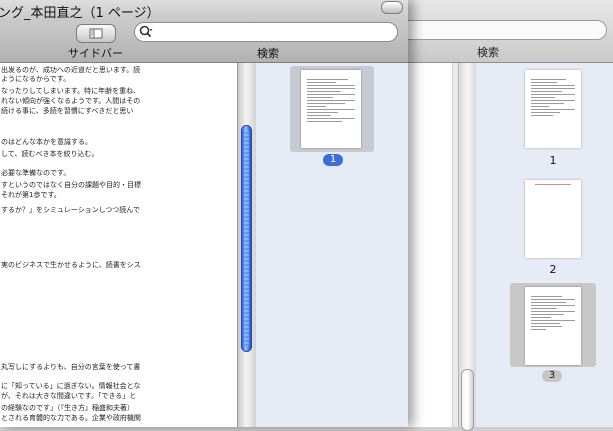  What do you see at coordinates (71, 70) in the screenshot?
I see `document-line: 出发るのが、成功への近道だと思います。読` at bounding box center [71, 70].